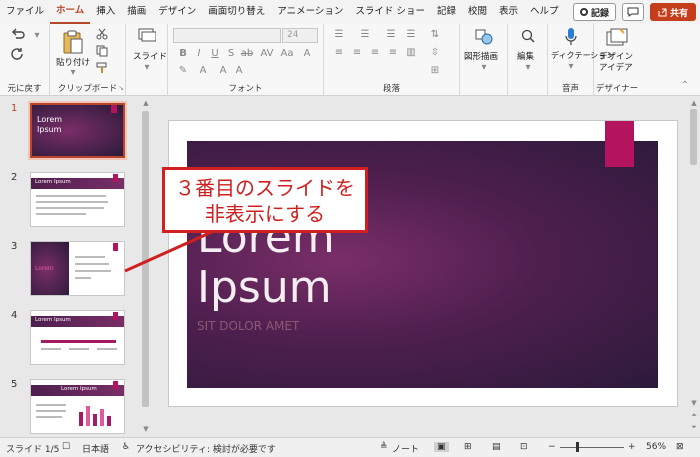 This screenshot has width=700, height=457. I want to click on callout-line-1: ３番目のスライドを, so click(265, 188).